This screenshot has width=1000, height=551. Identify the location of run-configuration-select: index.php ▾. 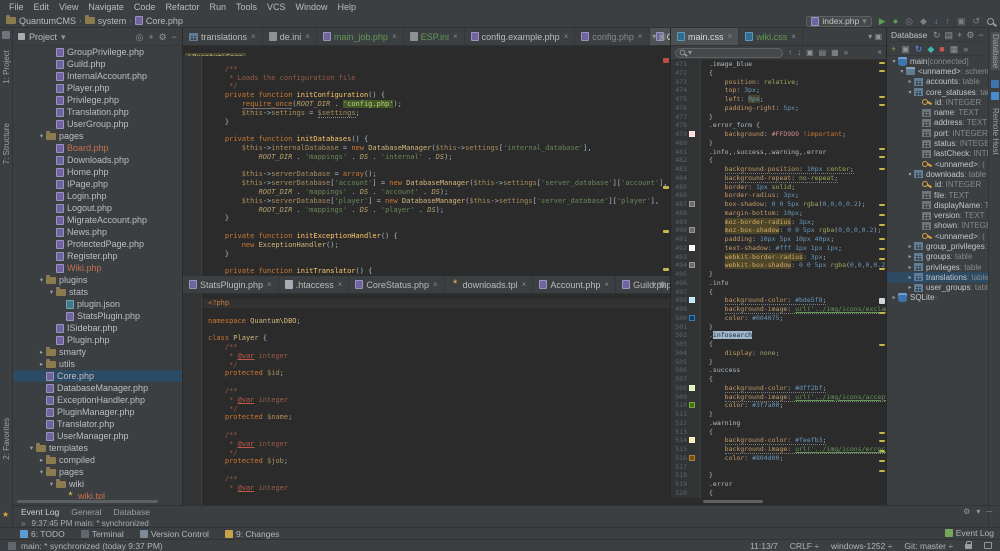
(839, 21).